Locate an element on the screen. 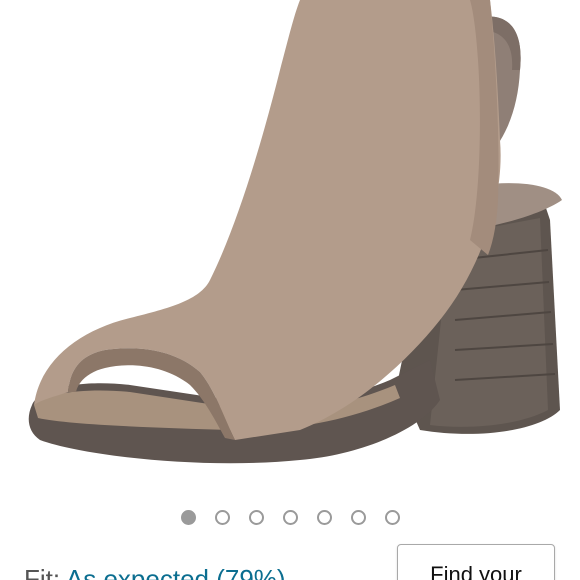 The image size is (580, 580). fit-label: Fit: is located at coordinates (42, 572).